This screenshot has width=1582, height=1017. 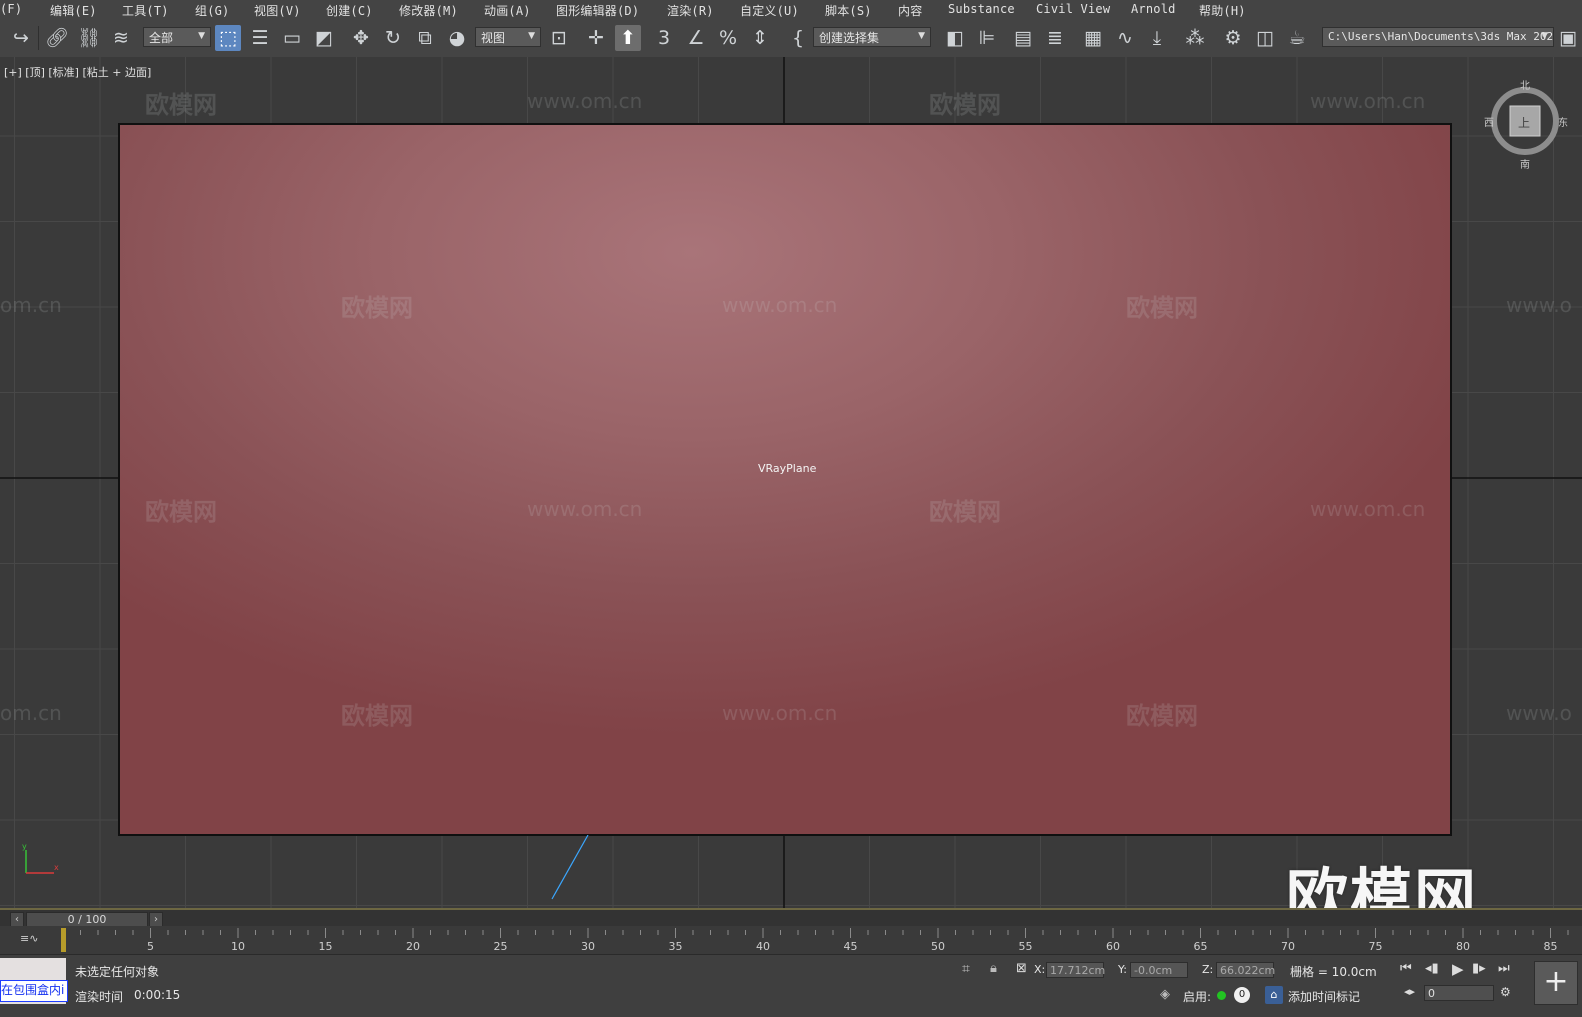 I want to click on edit-named-selection-icon: {, so click(x=798, y=38).